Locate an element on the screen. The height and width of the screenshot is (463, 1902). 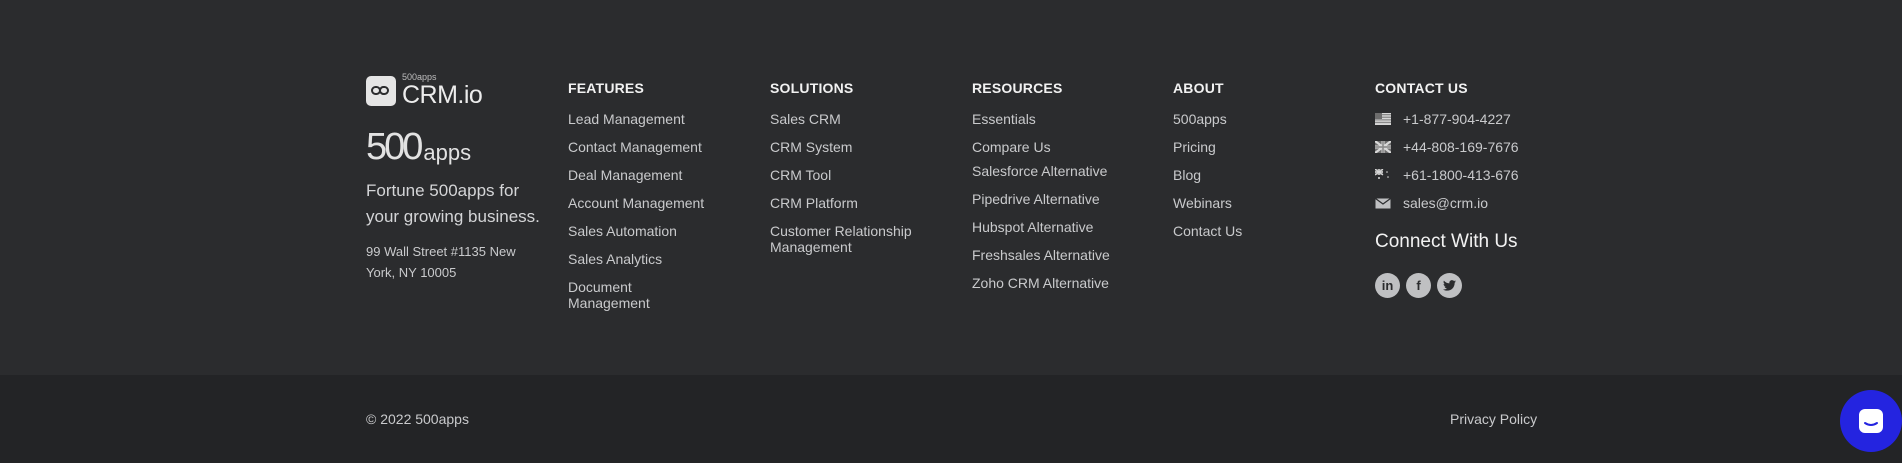
500apps-logo-number: 500 is located at coordinates (394, 147).